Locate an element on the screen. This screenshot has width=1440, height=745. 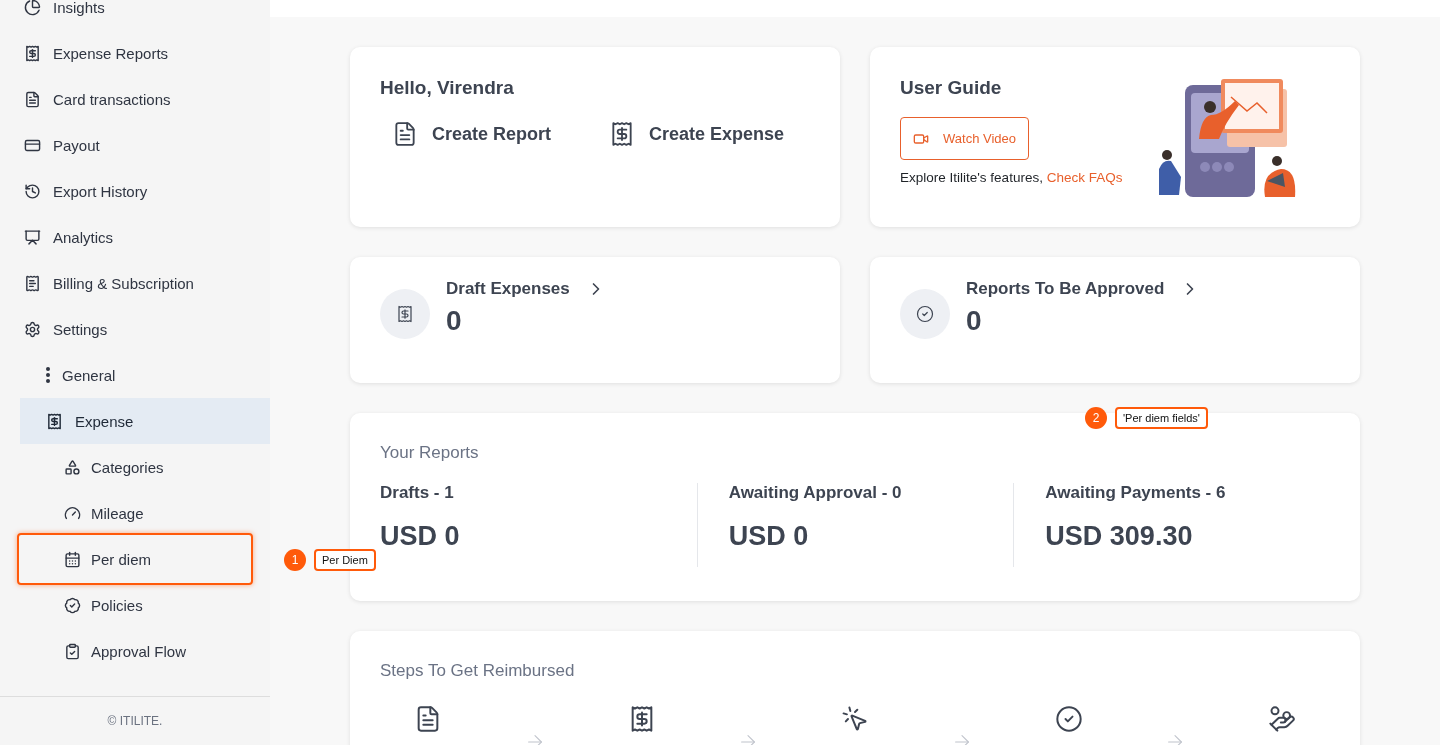
sidebar-item: Payout is located at coordinates (135, 145).